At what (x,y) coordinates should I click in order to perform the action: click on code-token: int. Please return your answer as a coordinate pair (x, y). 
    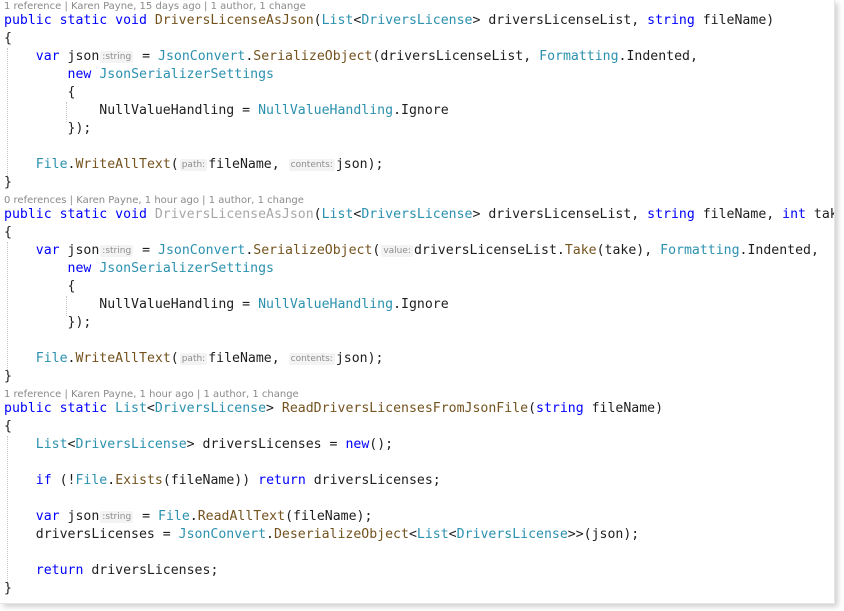
    Looking at the image, I should click on (794, 214).